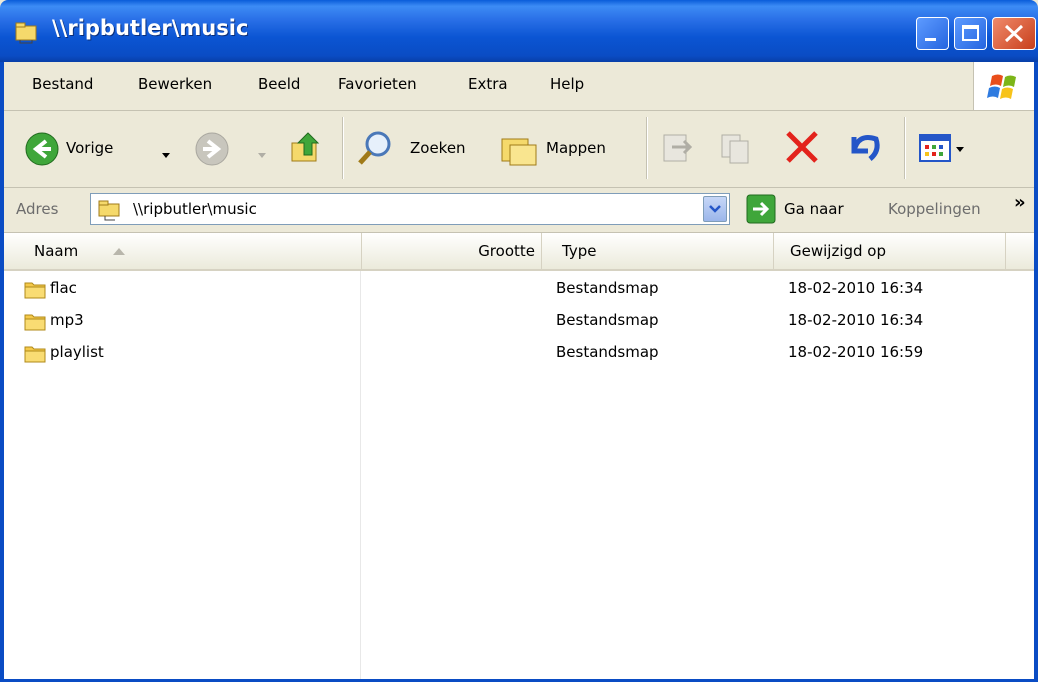 The height and width of the screenshot is (682, 1038). What do you see at coordinates (506, 251) in the screenshot?
I see `column-size-label: Grootte` at bounding box center [506, 251].